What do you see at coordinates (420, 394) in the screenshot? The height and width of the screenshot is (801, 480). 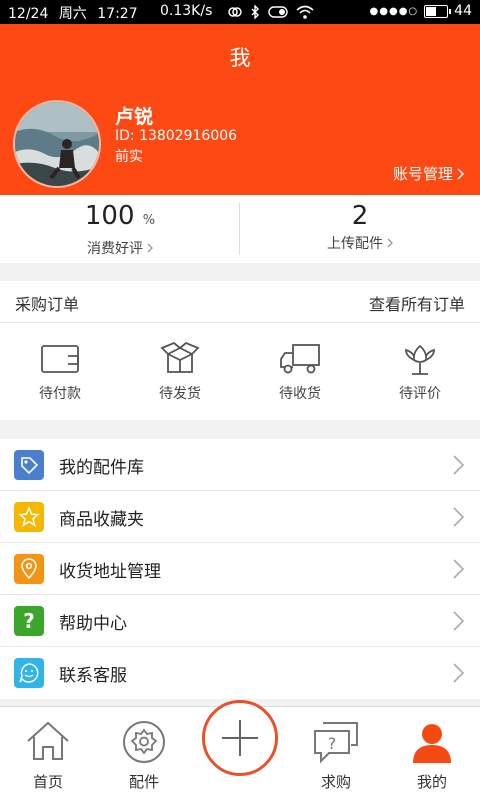 I see `order-pending-review-label: 待评价` at bounding box center [420, 394].